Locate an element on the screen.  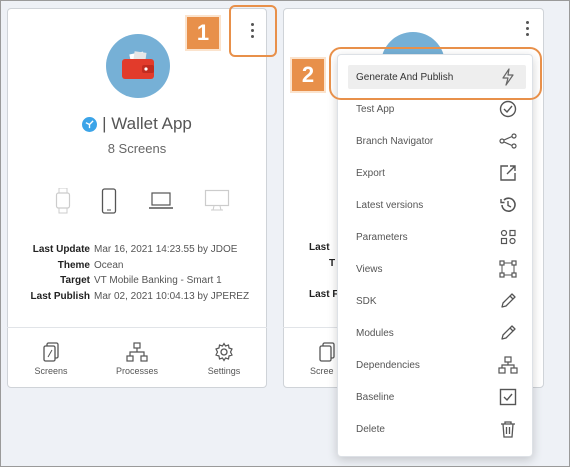
settings-button: Settings is located at coordinates (224, 359).